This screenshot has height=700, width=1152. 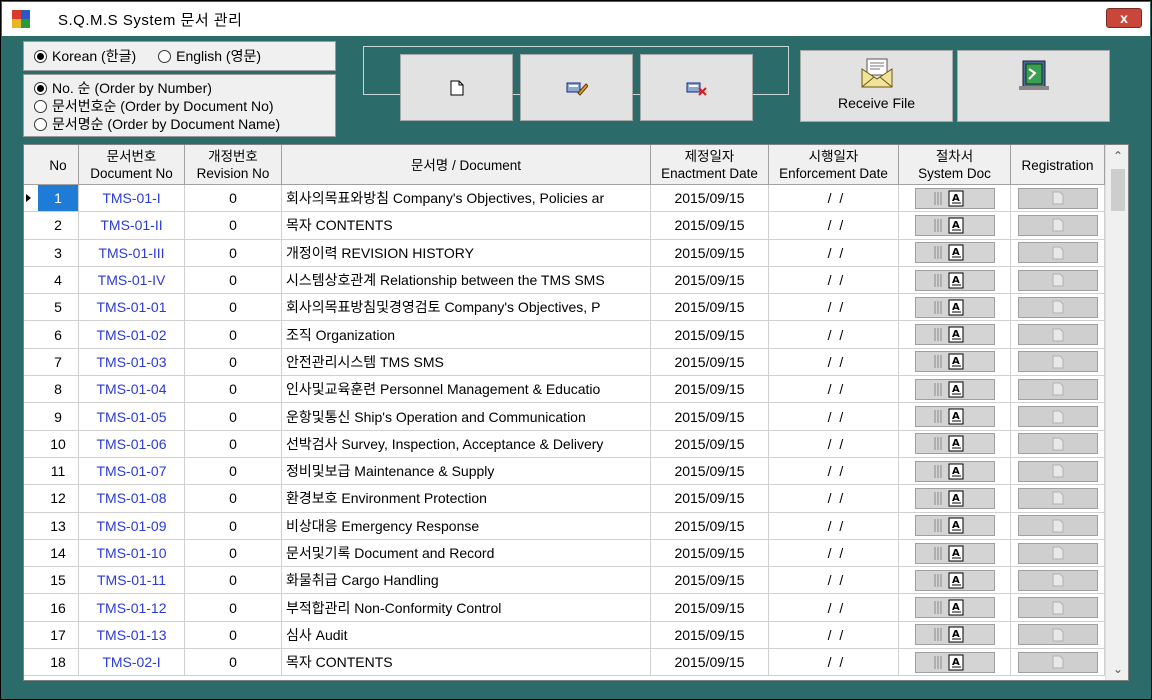 What do you see at coordinates (132, 662) in the screenshot?
I see `cell-document-no: TMS-02-I` at bounding box center [132, 662].